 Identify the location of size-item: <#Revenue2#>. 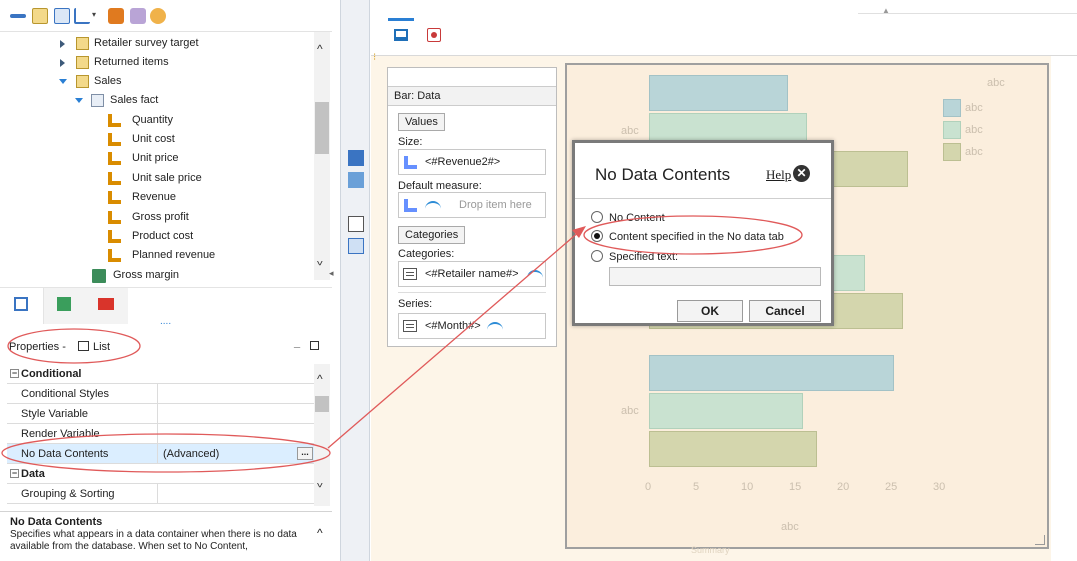
(462, 162).